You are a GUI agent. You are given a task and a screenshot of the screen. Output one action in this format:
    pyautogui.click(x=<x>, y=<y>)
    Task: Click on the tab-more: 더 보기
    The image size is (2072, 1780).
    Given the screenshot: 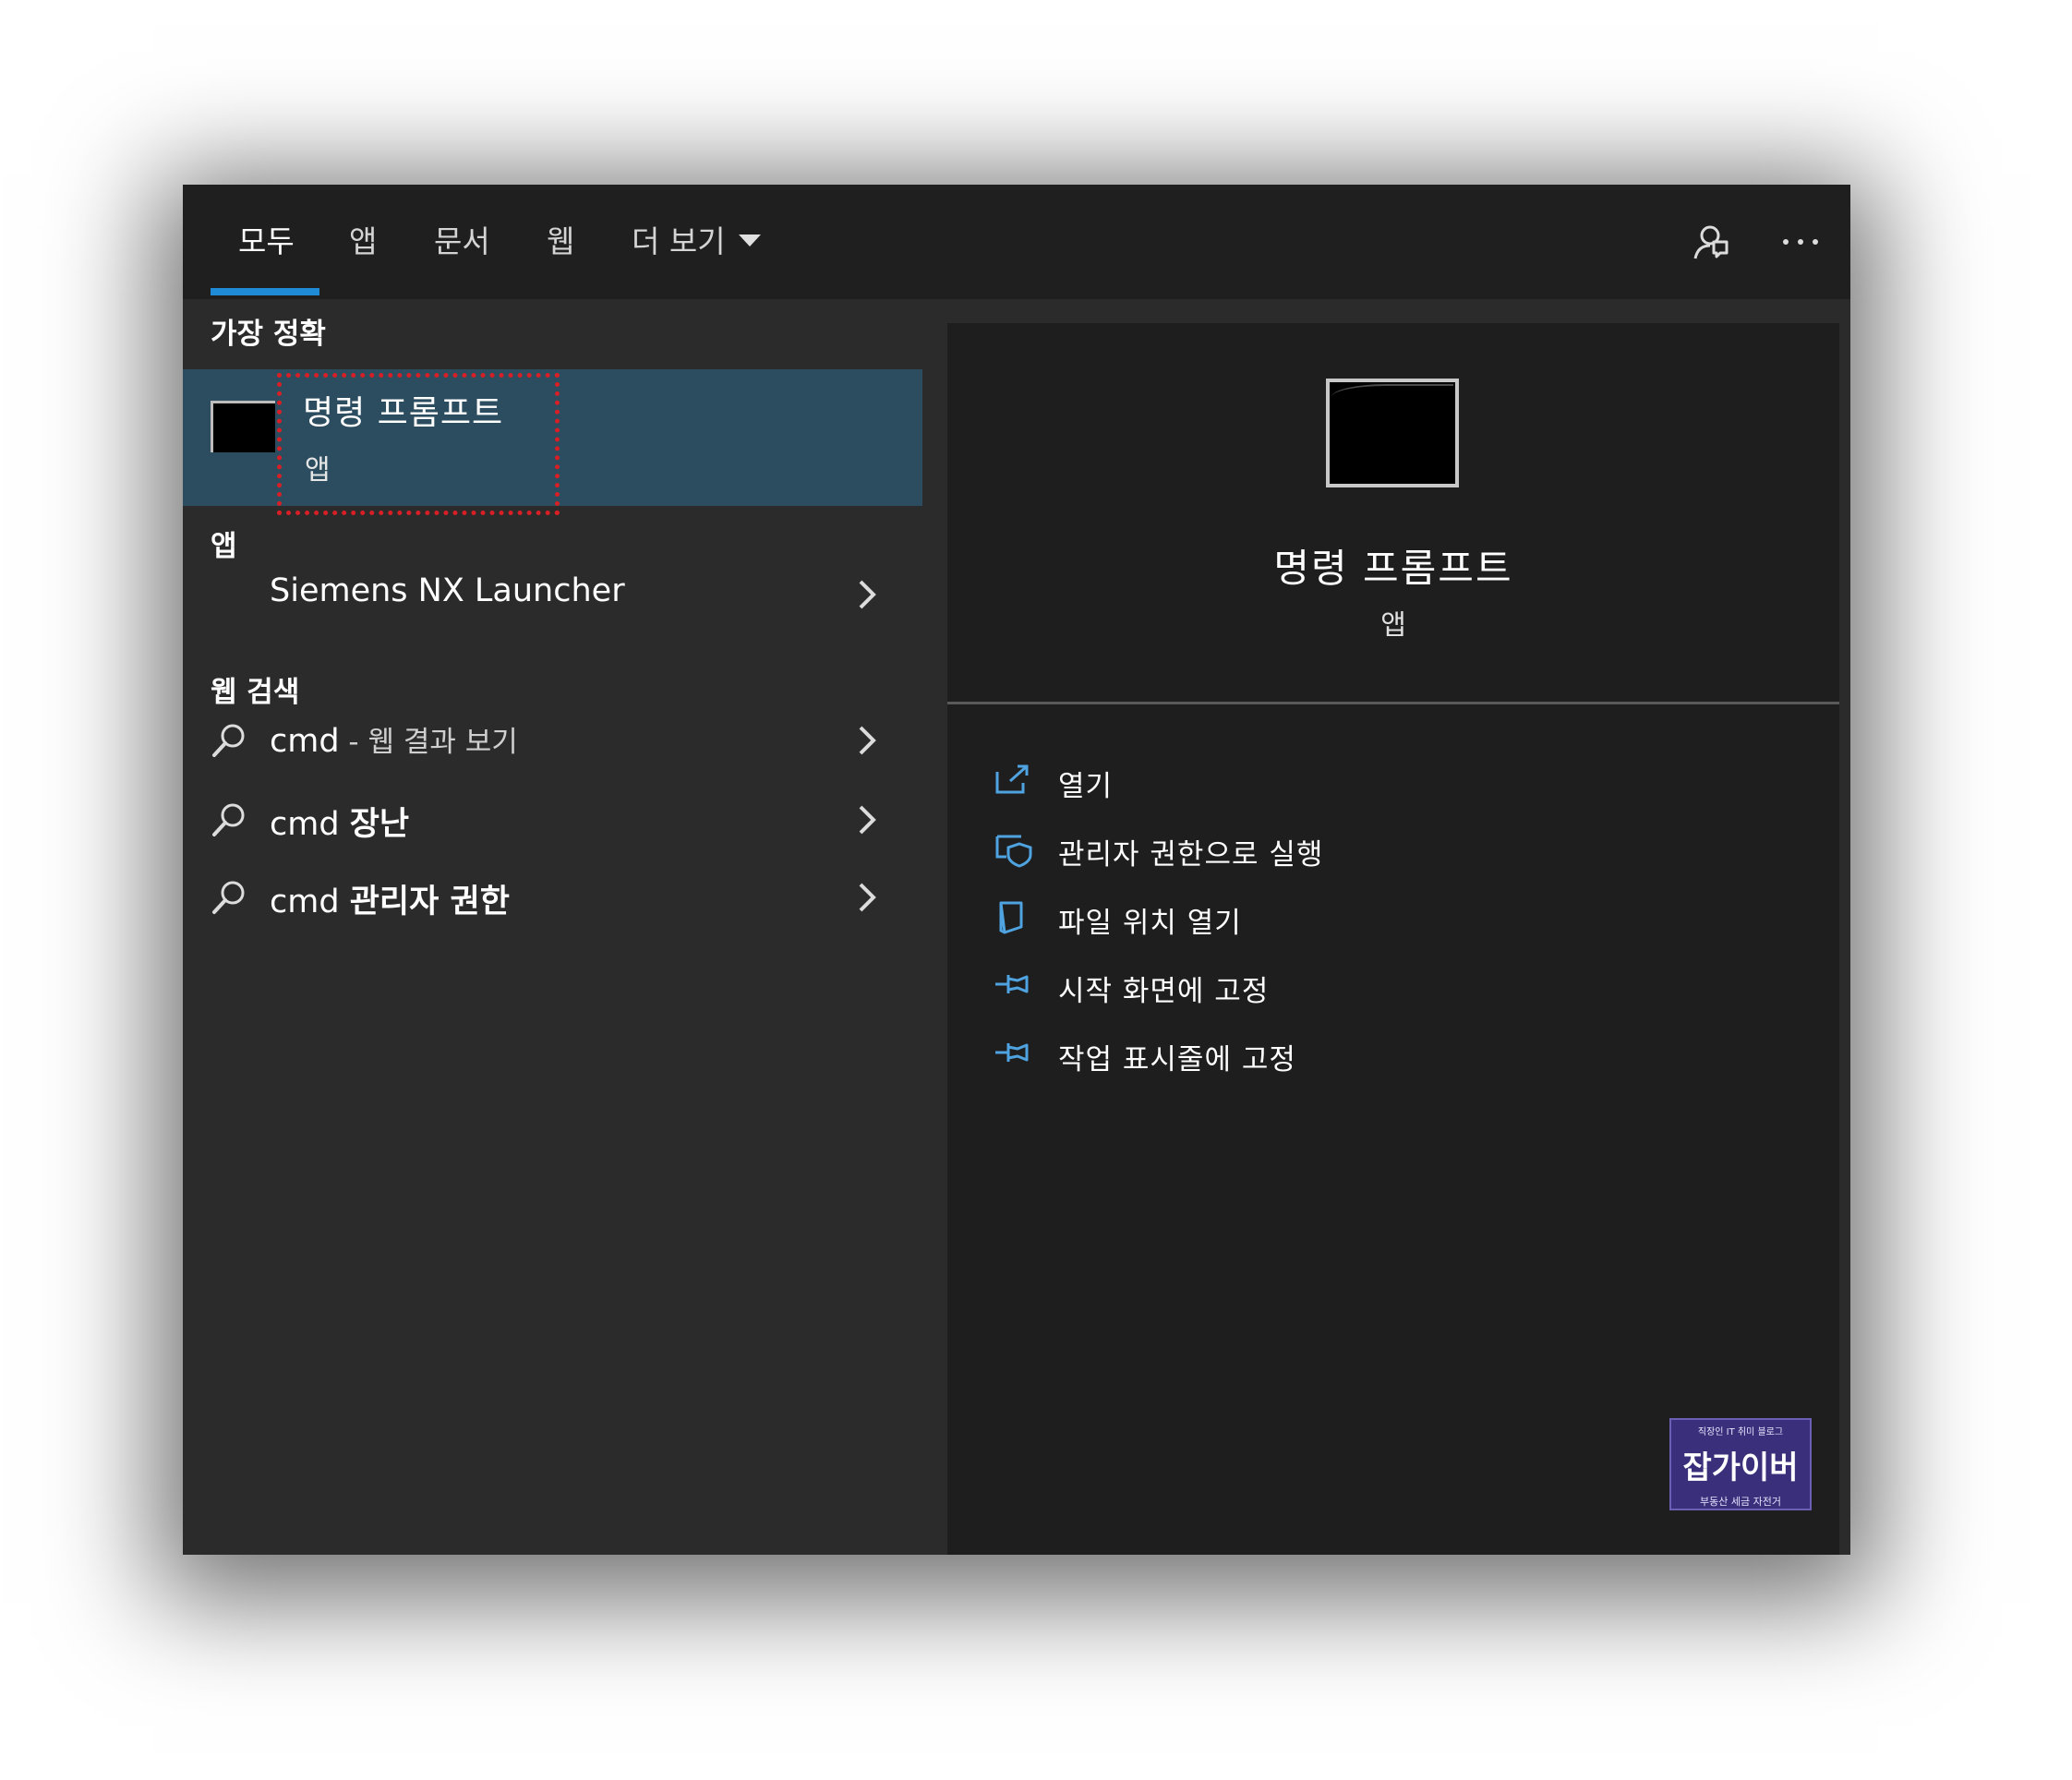 What is the action you would take?
    pyautogui.click(x=696, y=242)
    